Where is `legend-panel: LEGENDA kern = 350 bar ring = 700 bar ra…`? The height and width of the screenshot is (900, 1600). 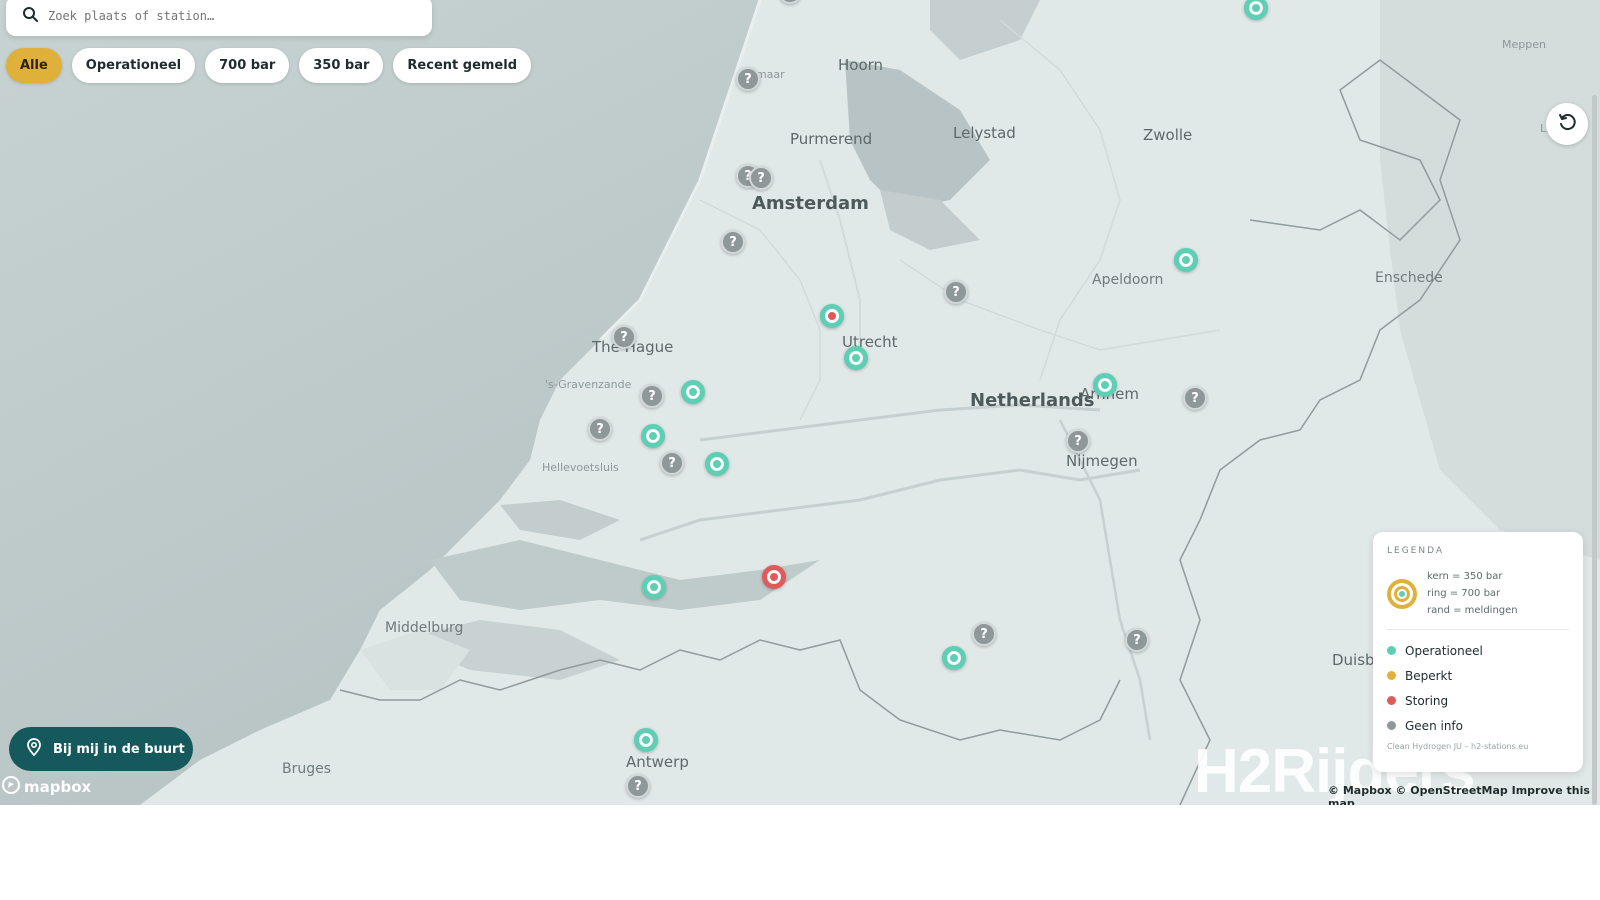 legend-panel: LEGENDA kern = 350 bar ring = 700 bar ra… is located at coordinates (1478, 652).